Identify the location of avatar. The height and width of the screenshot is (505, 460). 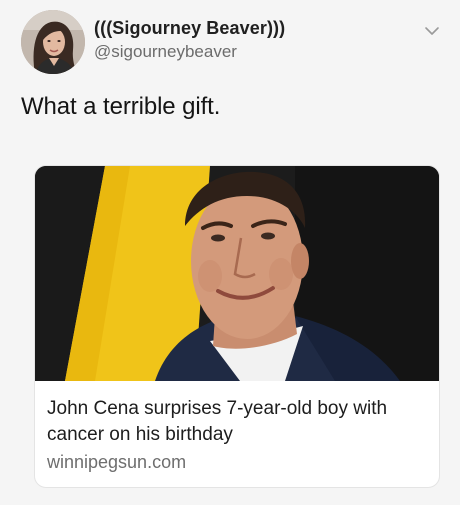
(53, 42).